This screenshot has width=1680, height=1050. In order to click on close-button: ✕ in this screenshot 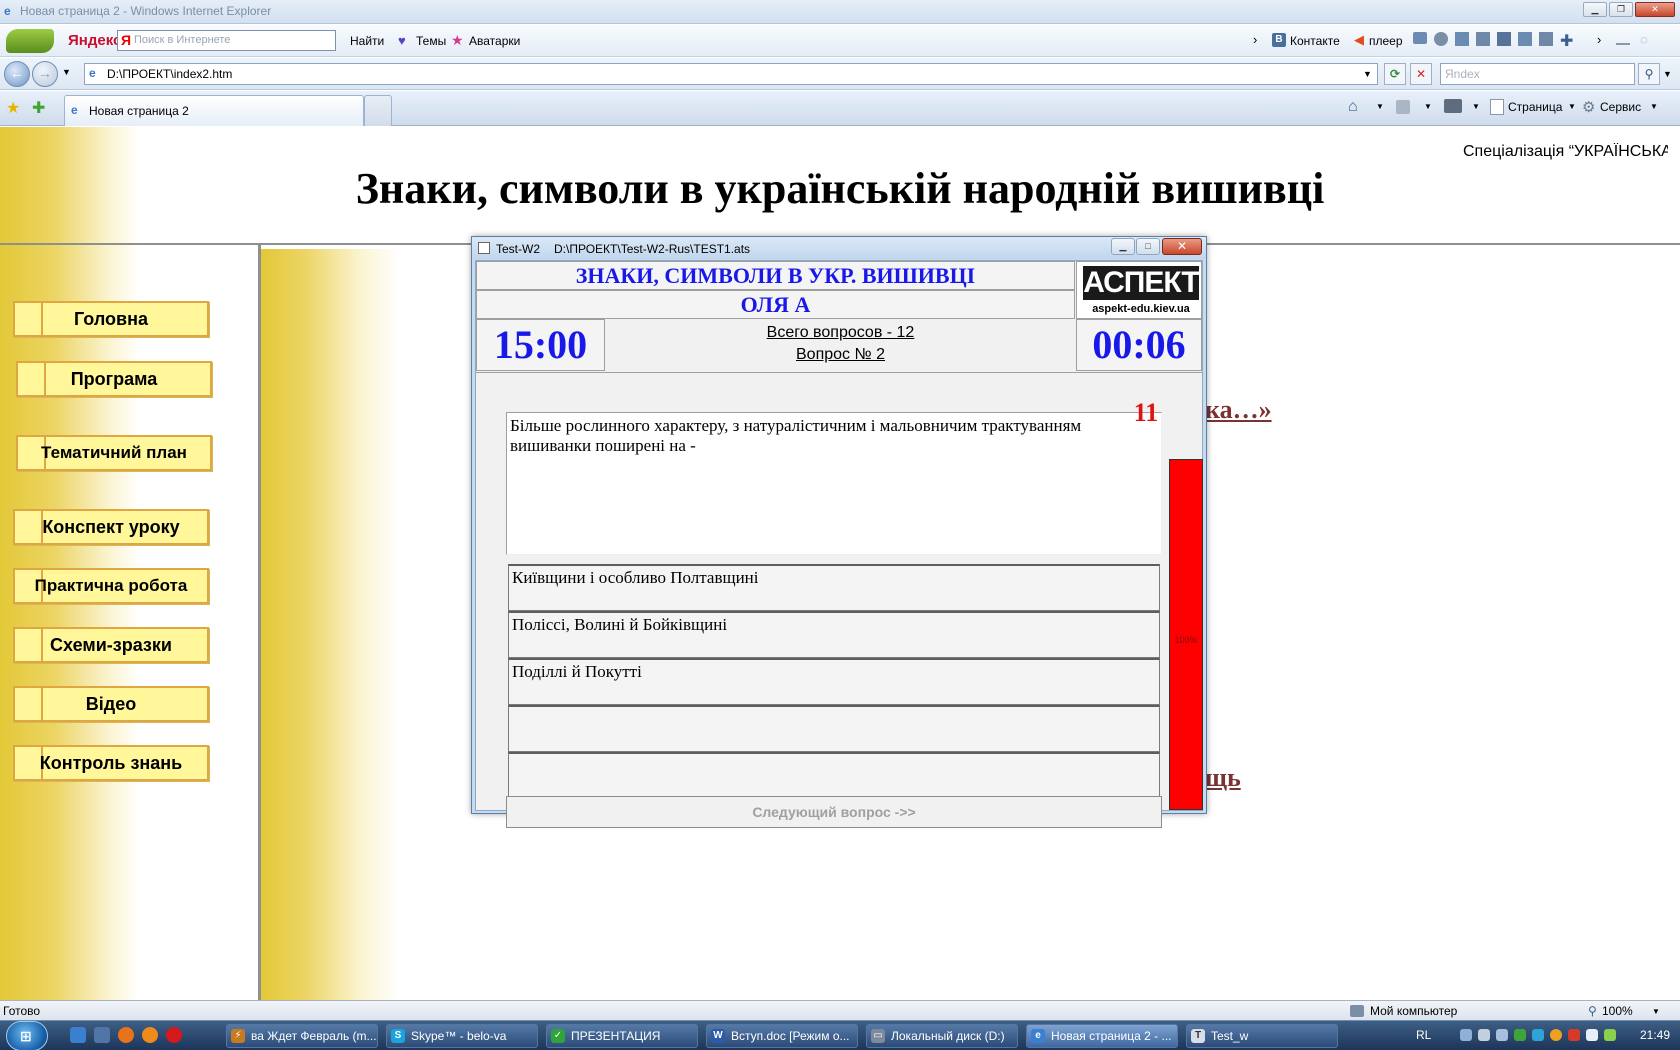, I will do `click(1655, 9)`.